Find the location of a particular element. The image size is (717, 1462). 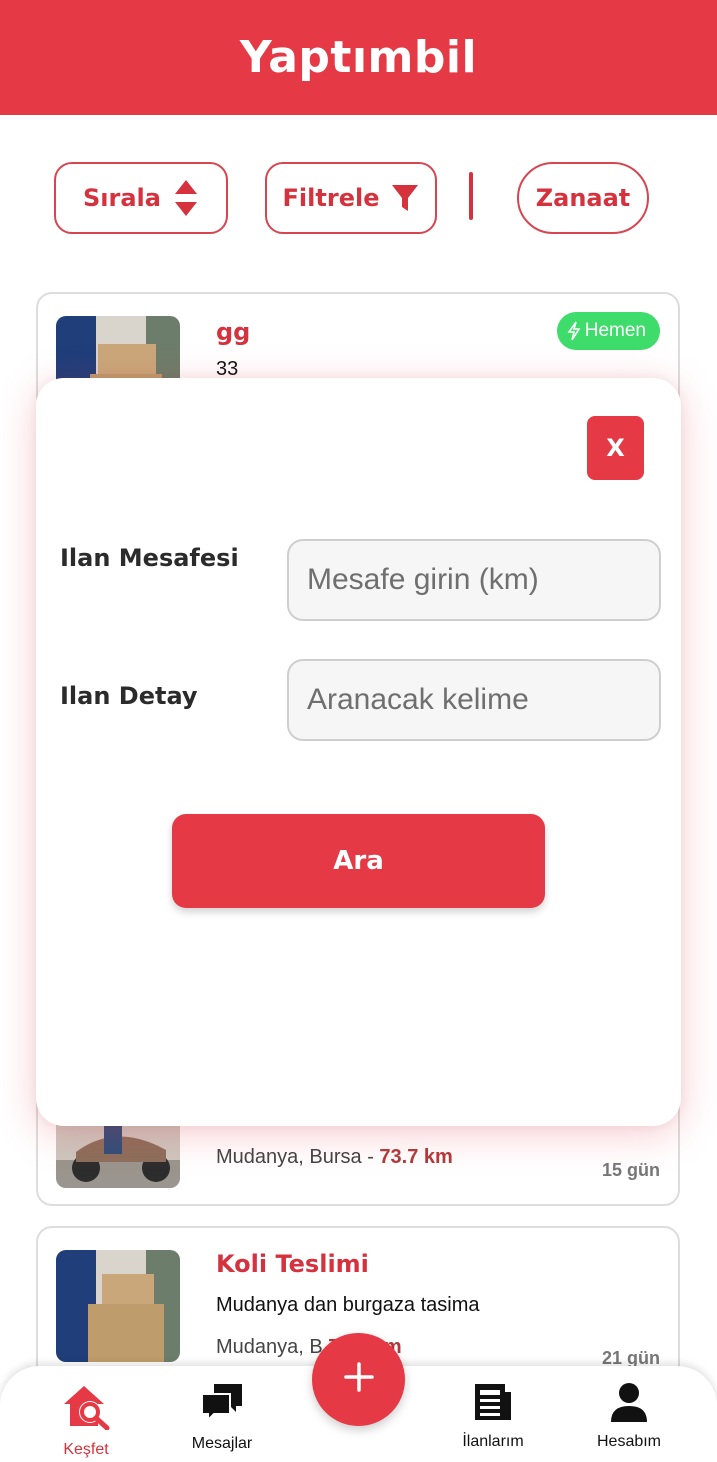

home-search-icon is located at coordinates (86, 1408).